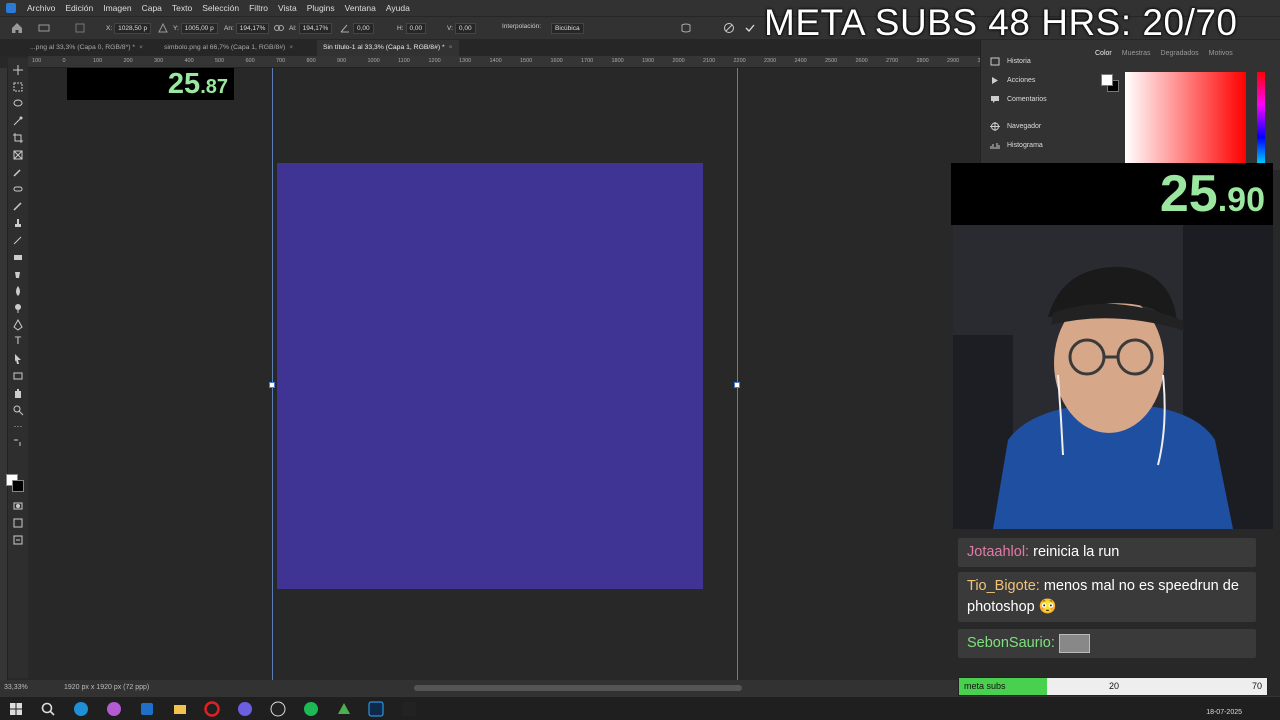 The width and height of the screenshot is (1280, 720). I want to click on menu-vista: Vista, so click(287, 8).